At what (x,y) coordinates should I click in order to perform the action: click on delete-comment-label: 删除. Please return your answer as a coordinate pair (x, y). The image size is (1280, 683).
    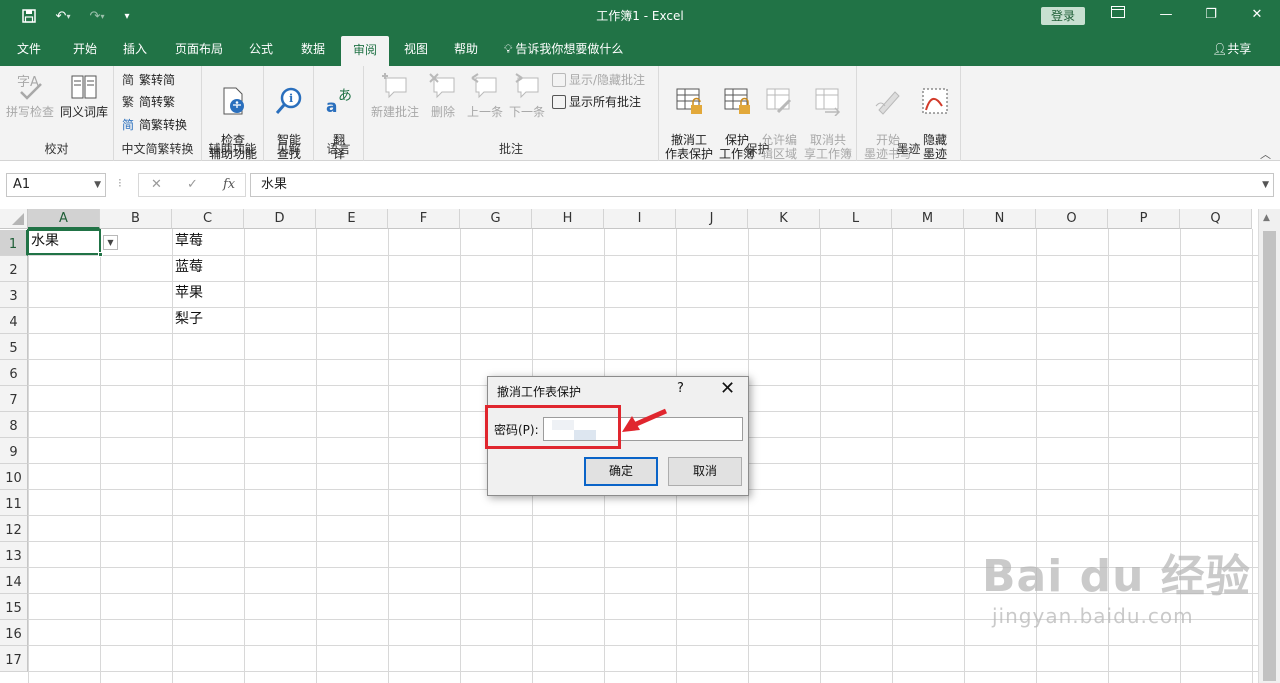
    Looking at the image, I should click on (442, 112).